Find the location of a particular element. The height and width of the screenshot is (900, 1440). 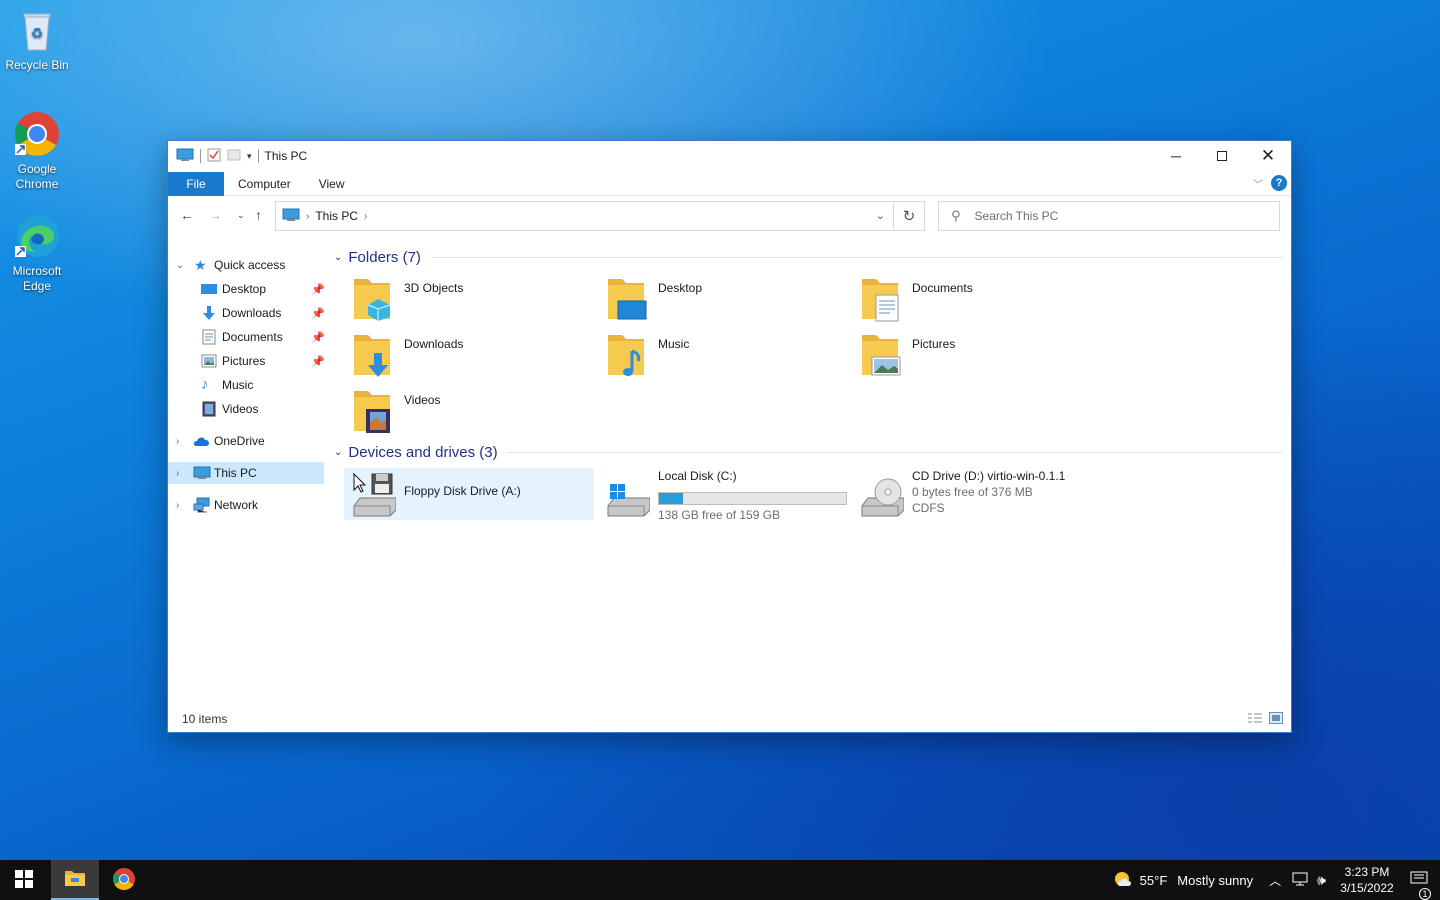

nav-item-label: Desktop is located at coordinates (244, 289).